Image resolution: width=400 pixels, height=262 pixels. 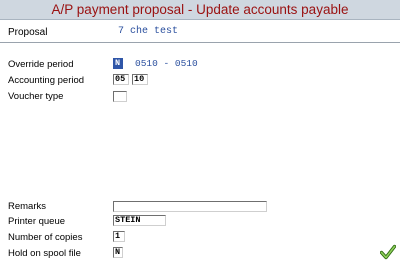 I want to click on override-period-range: 0510 - 0510, so click(x=166, y=63).